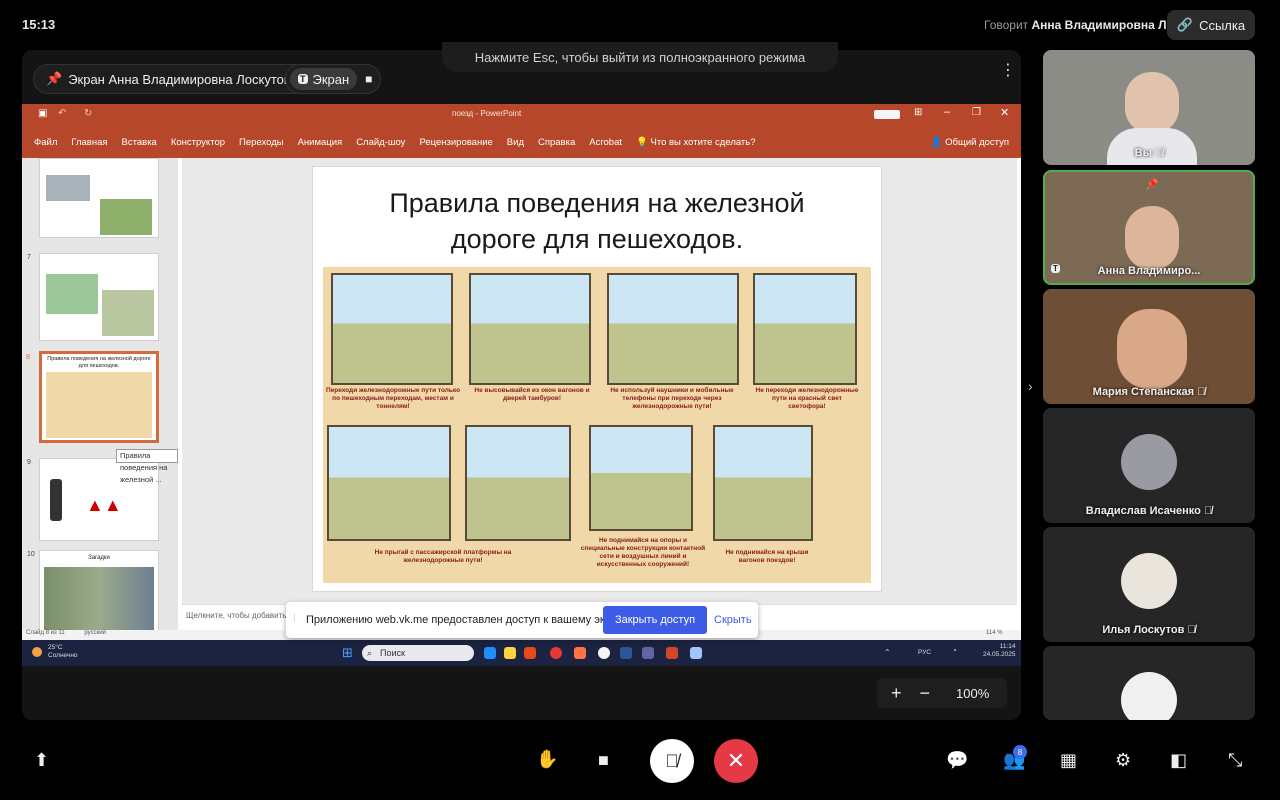  What do you see at coordinates (924, 652) in the screenshot?
I see `input-language: РУС` at bounding box center [924, 652].